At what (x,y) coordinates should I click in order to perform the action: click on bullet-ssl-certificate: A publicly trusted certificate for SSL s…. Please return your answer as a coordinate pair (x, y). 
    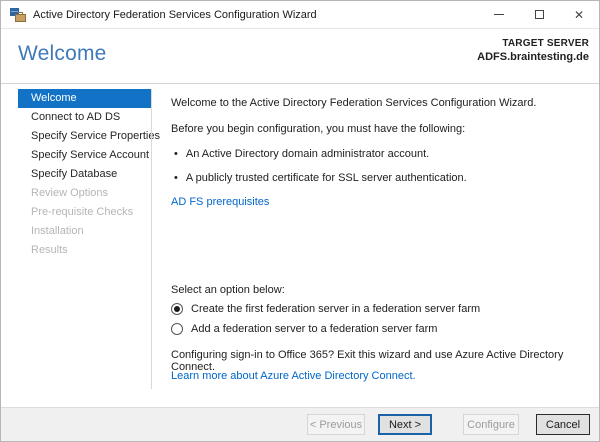
    Looking at the image, I should click on (319, 178).